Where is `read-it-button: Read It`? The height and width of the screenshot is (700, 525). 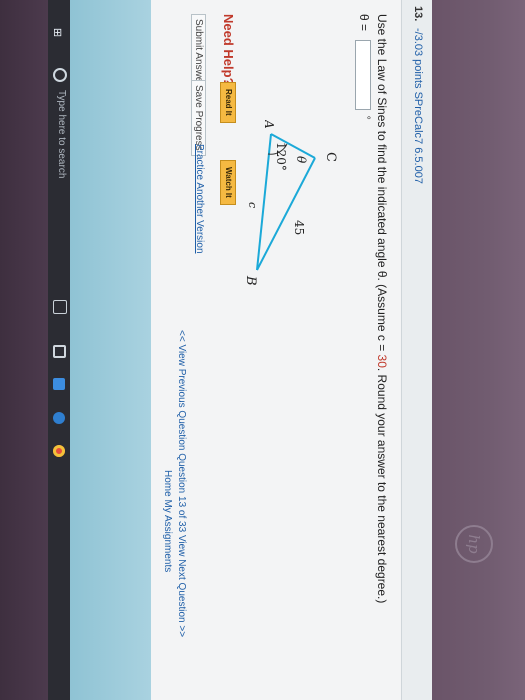 read-it-button: Read It is located at coordinates (228, 102).